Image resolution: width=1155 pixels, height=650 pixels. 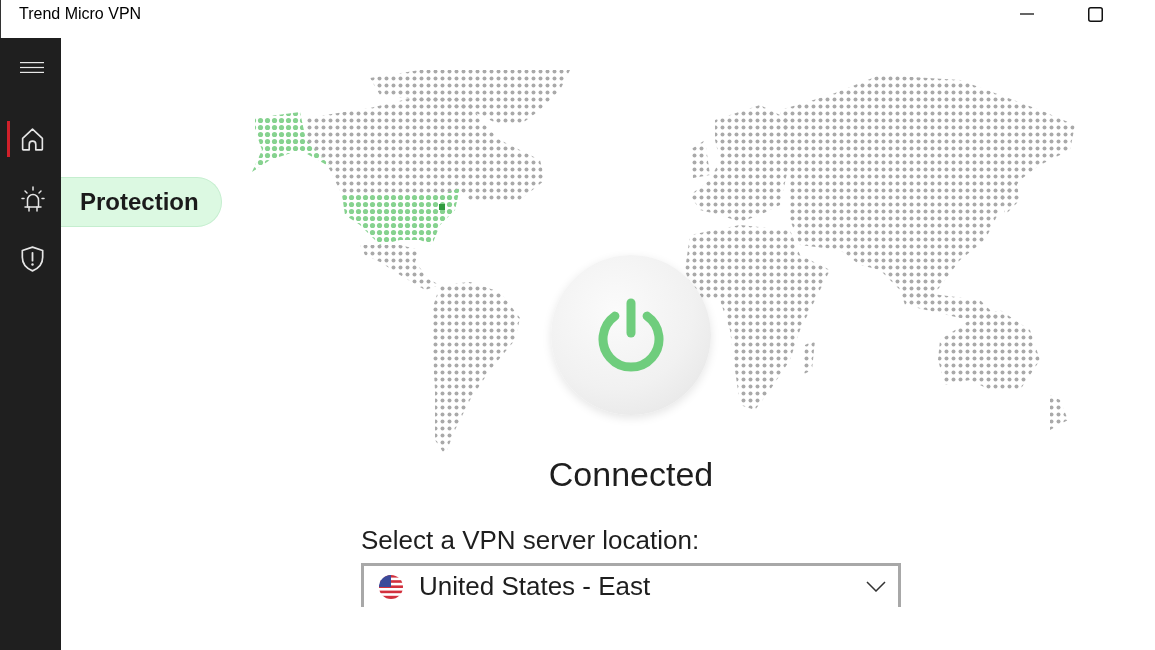 What do you see at coordinates (141, 202) in the screenshot?
I see `protection-banner: Protection` at bounding box center [141, 202].